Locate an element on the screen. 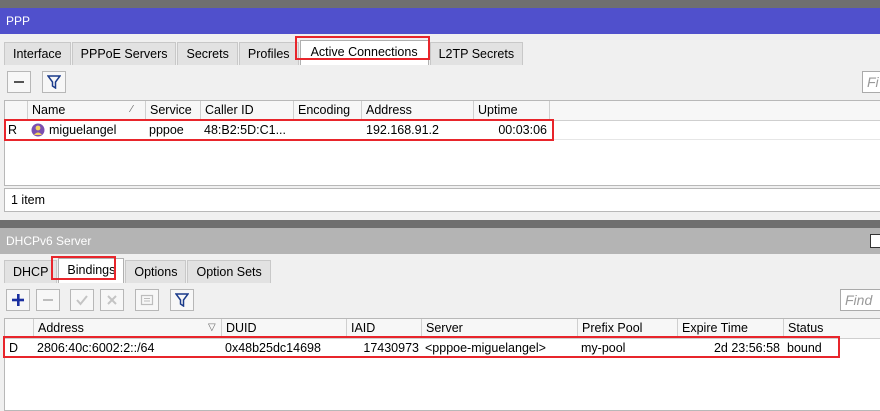  cross-icon is located at coordinates (112, 300).